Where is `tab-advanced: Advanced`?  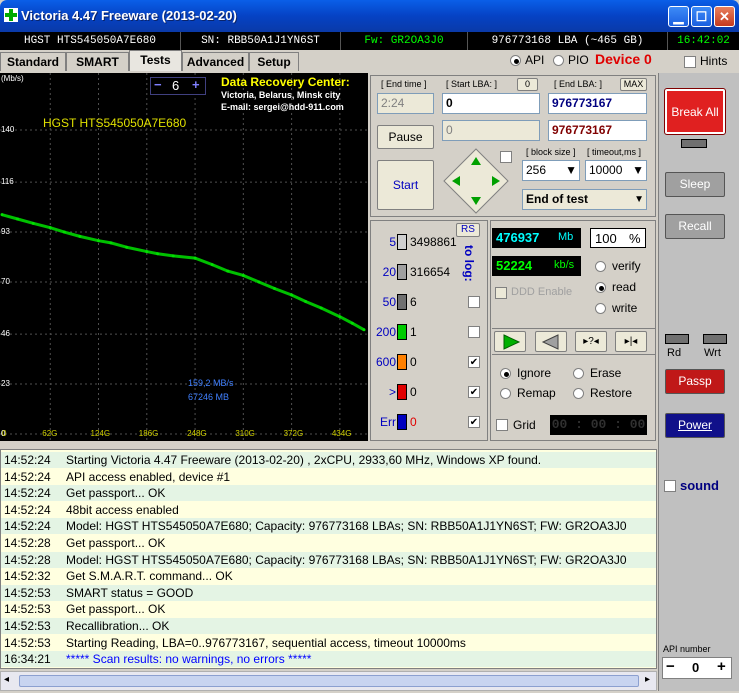 tab-advanced: Advanced is located at coordinates (215, 61).